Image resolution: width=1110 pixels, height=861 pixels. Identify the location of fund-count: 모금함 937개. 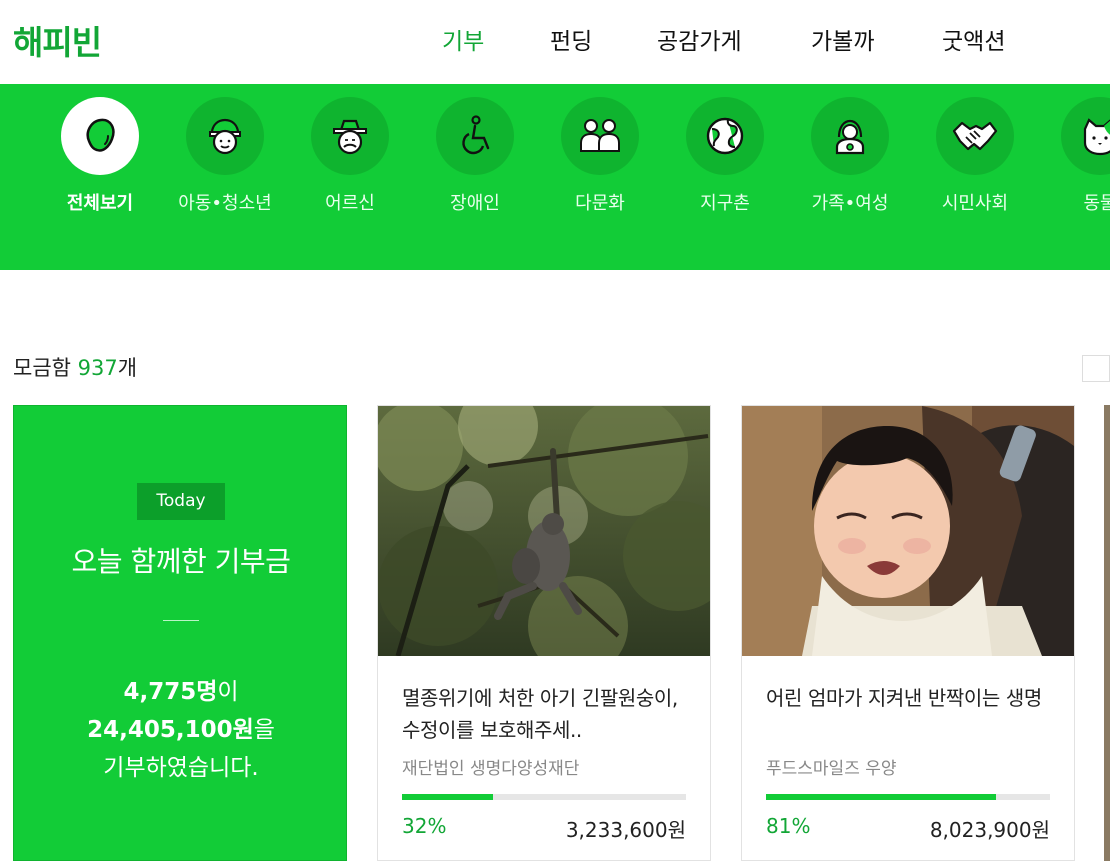
(75, 367).